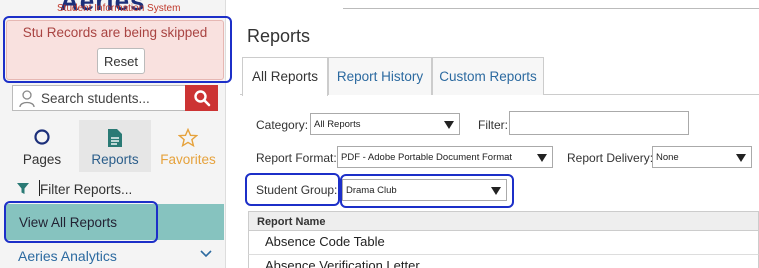 This screenshot has height=268, width=759. Describe the element at coordinates (380, 76) in the screenshot. I see `tab-report-history: Report History` at that location.